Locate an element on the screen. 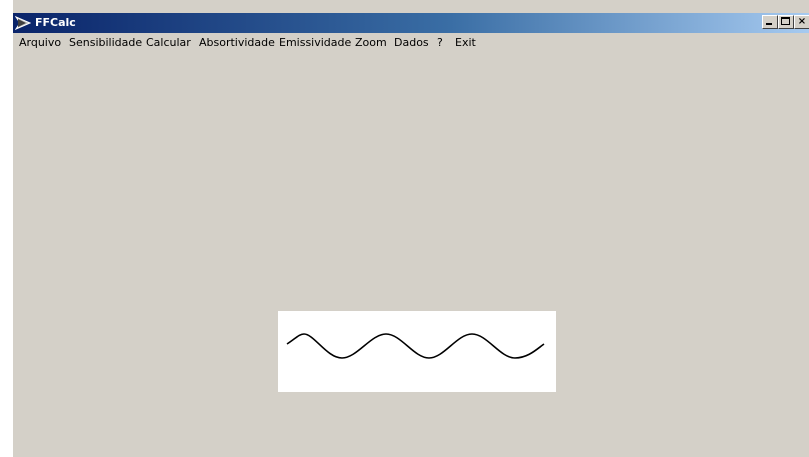 The image size is (809, 457). menu-item-zoom: Zoom is located at coordinates (371, 43).